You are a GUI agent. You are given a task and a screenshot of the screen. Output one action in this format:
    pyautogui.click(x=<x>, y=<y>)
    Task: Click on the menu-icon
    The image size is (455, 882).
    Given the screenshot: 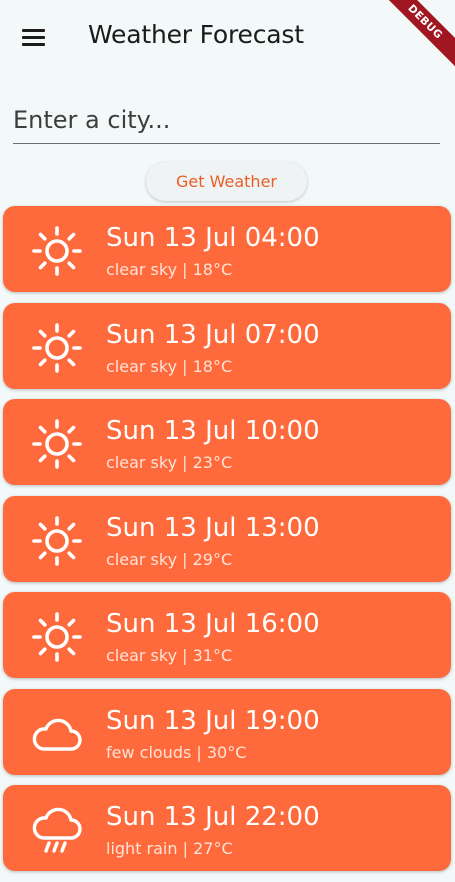 What is the action you would take?
    pyautogui.click(x=34, y=37)
    